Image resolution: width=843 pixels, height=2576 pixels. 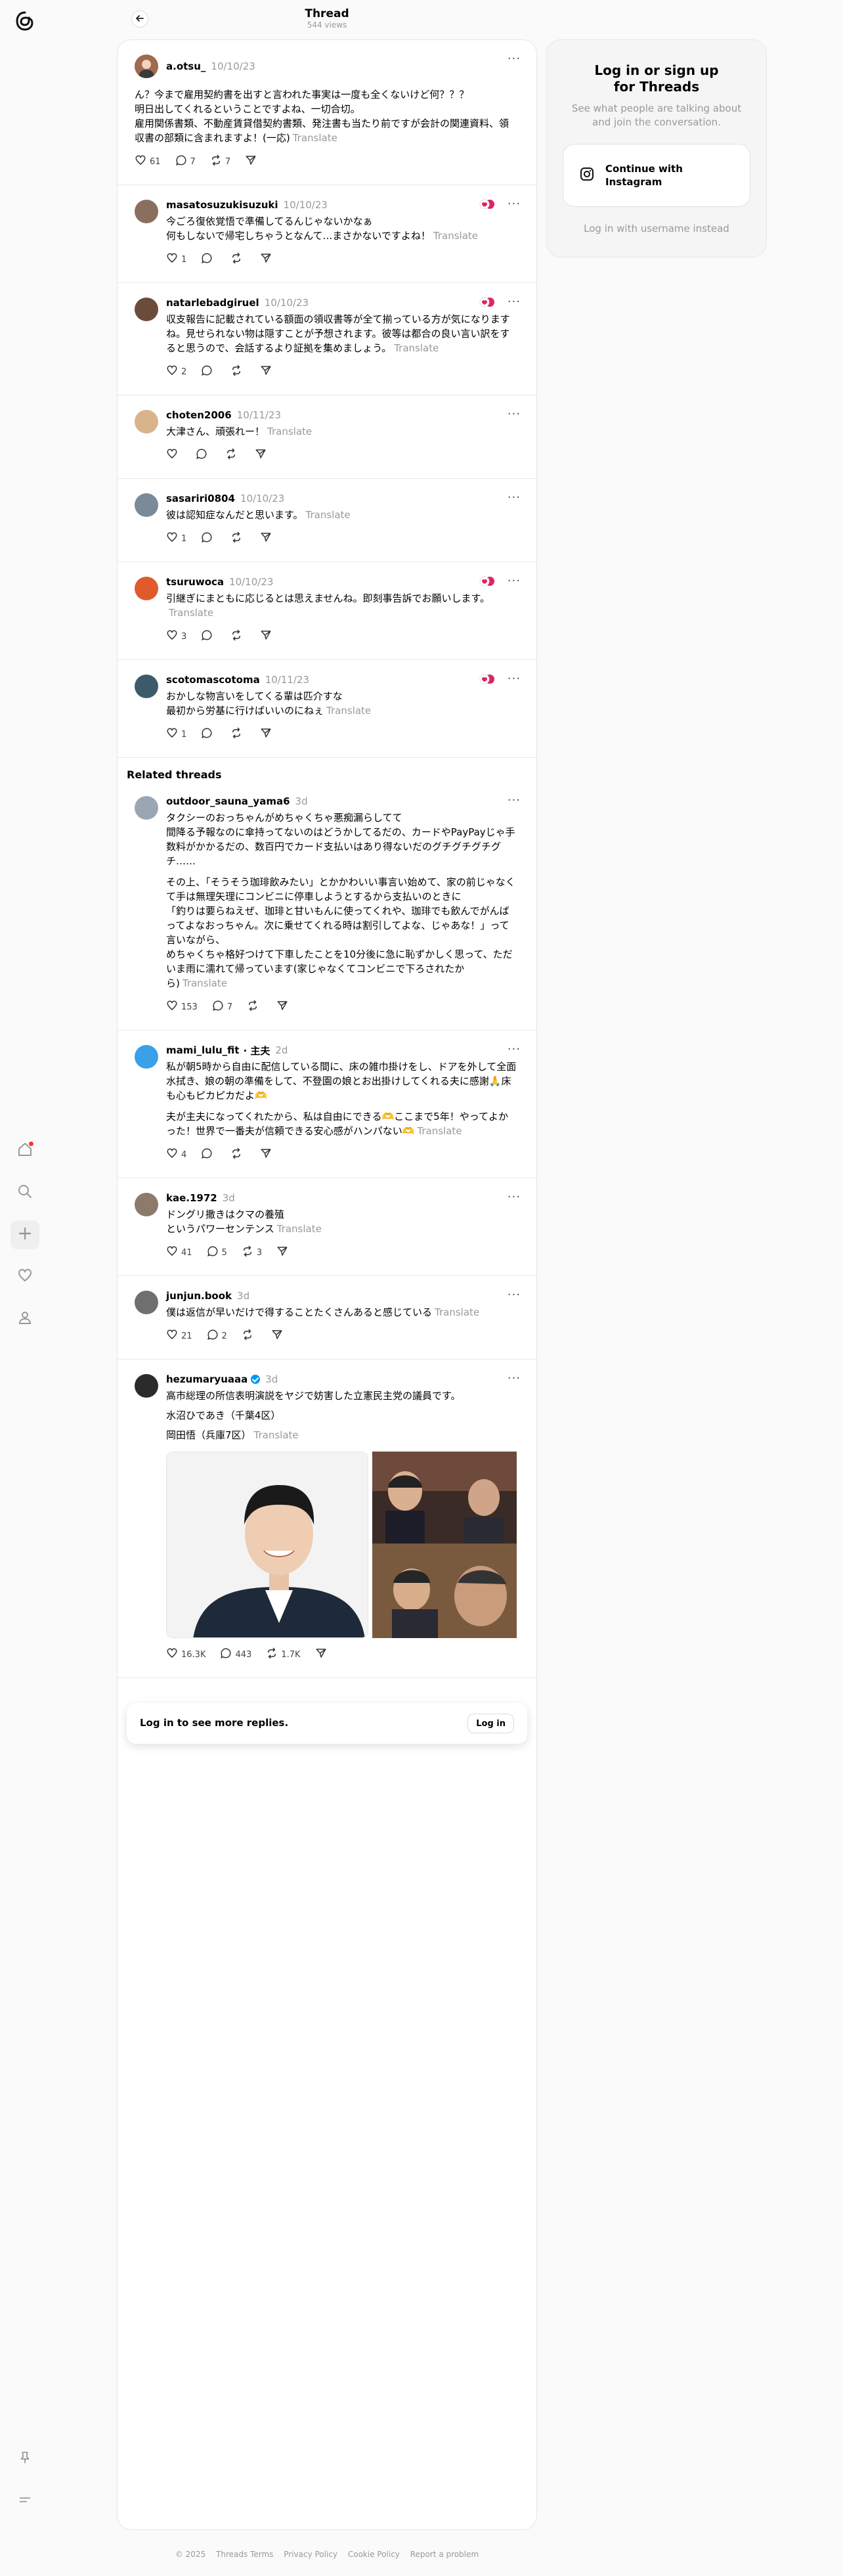 What do you see at coordinates (217, 1336) in the screenshot?
I see `reply-button: 2` at bounding box center [217, 1336].